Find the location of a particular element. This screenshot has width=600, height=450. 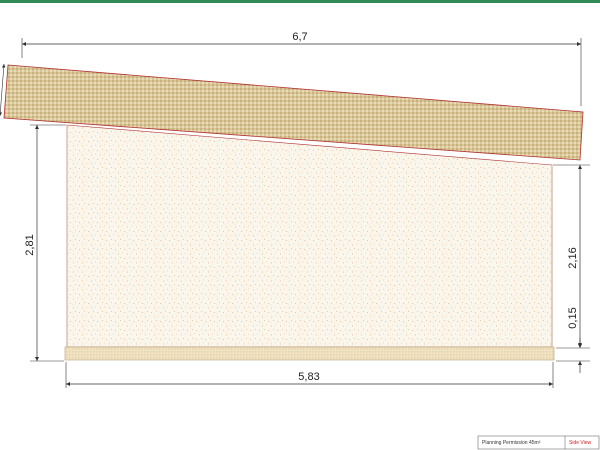

title-block-view: Side View is located at coordinates (580, 443).